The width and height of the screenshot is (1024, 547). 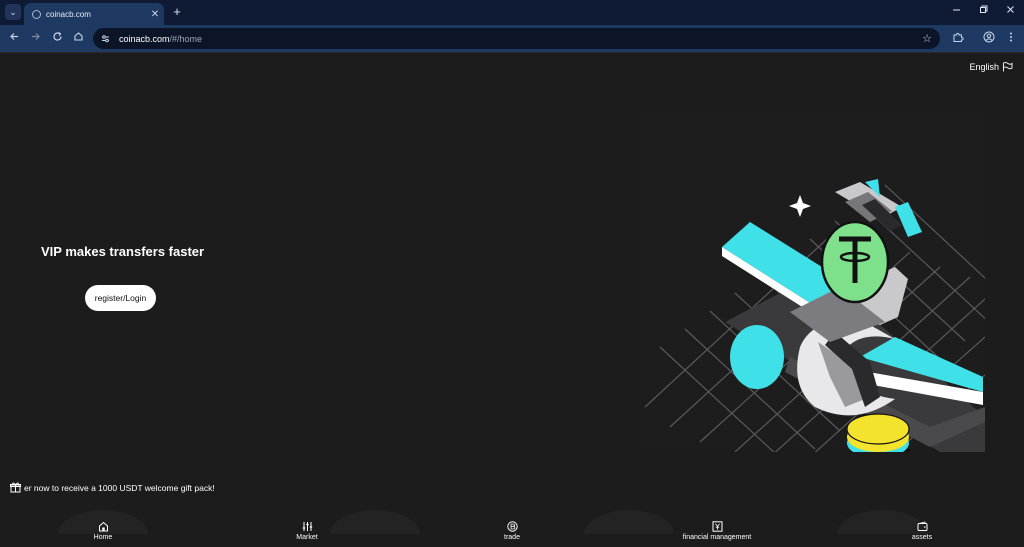 I want to click on close-window-icon, so click(x=1010, y=11).